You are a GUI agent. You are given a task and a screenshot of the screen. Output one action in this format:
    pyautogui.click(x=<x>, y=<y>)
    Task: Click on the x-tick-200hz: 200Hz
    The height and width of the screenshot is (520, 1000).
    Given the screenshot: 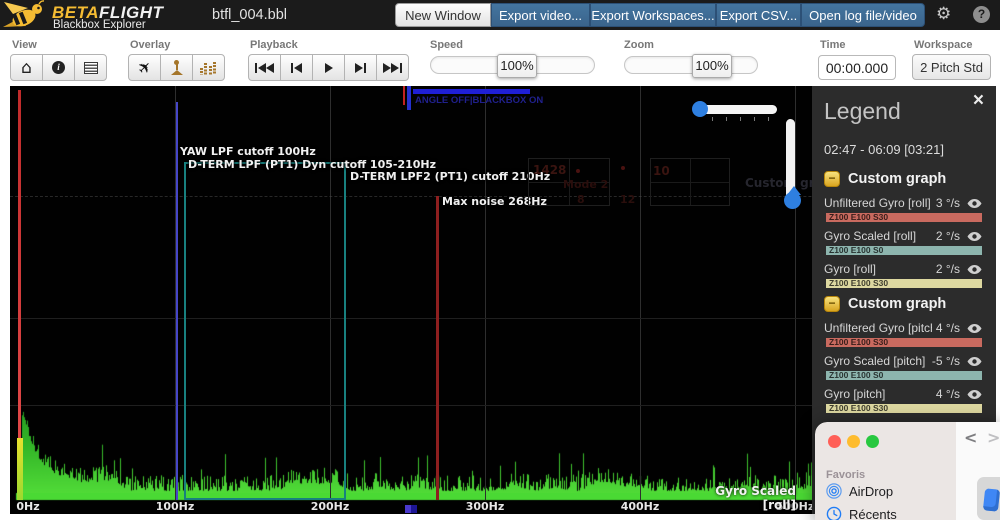 What is the action you would take?
    pyautogui.click(x=330, y=506)
    